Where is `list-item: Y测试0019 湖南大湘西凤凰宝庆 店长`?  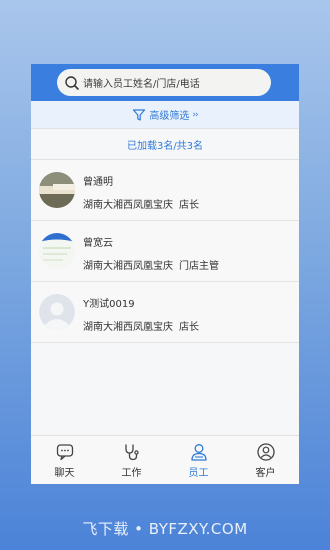 list-item: Y测试0019 湖南大湘西凤凰宝庆 店长 is located at coordinates (165, 312).